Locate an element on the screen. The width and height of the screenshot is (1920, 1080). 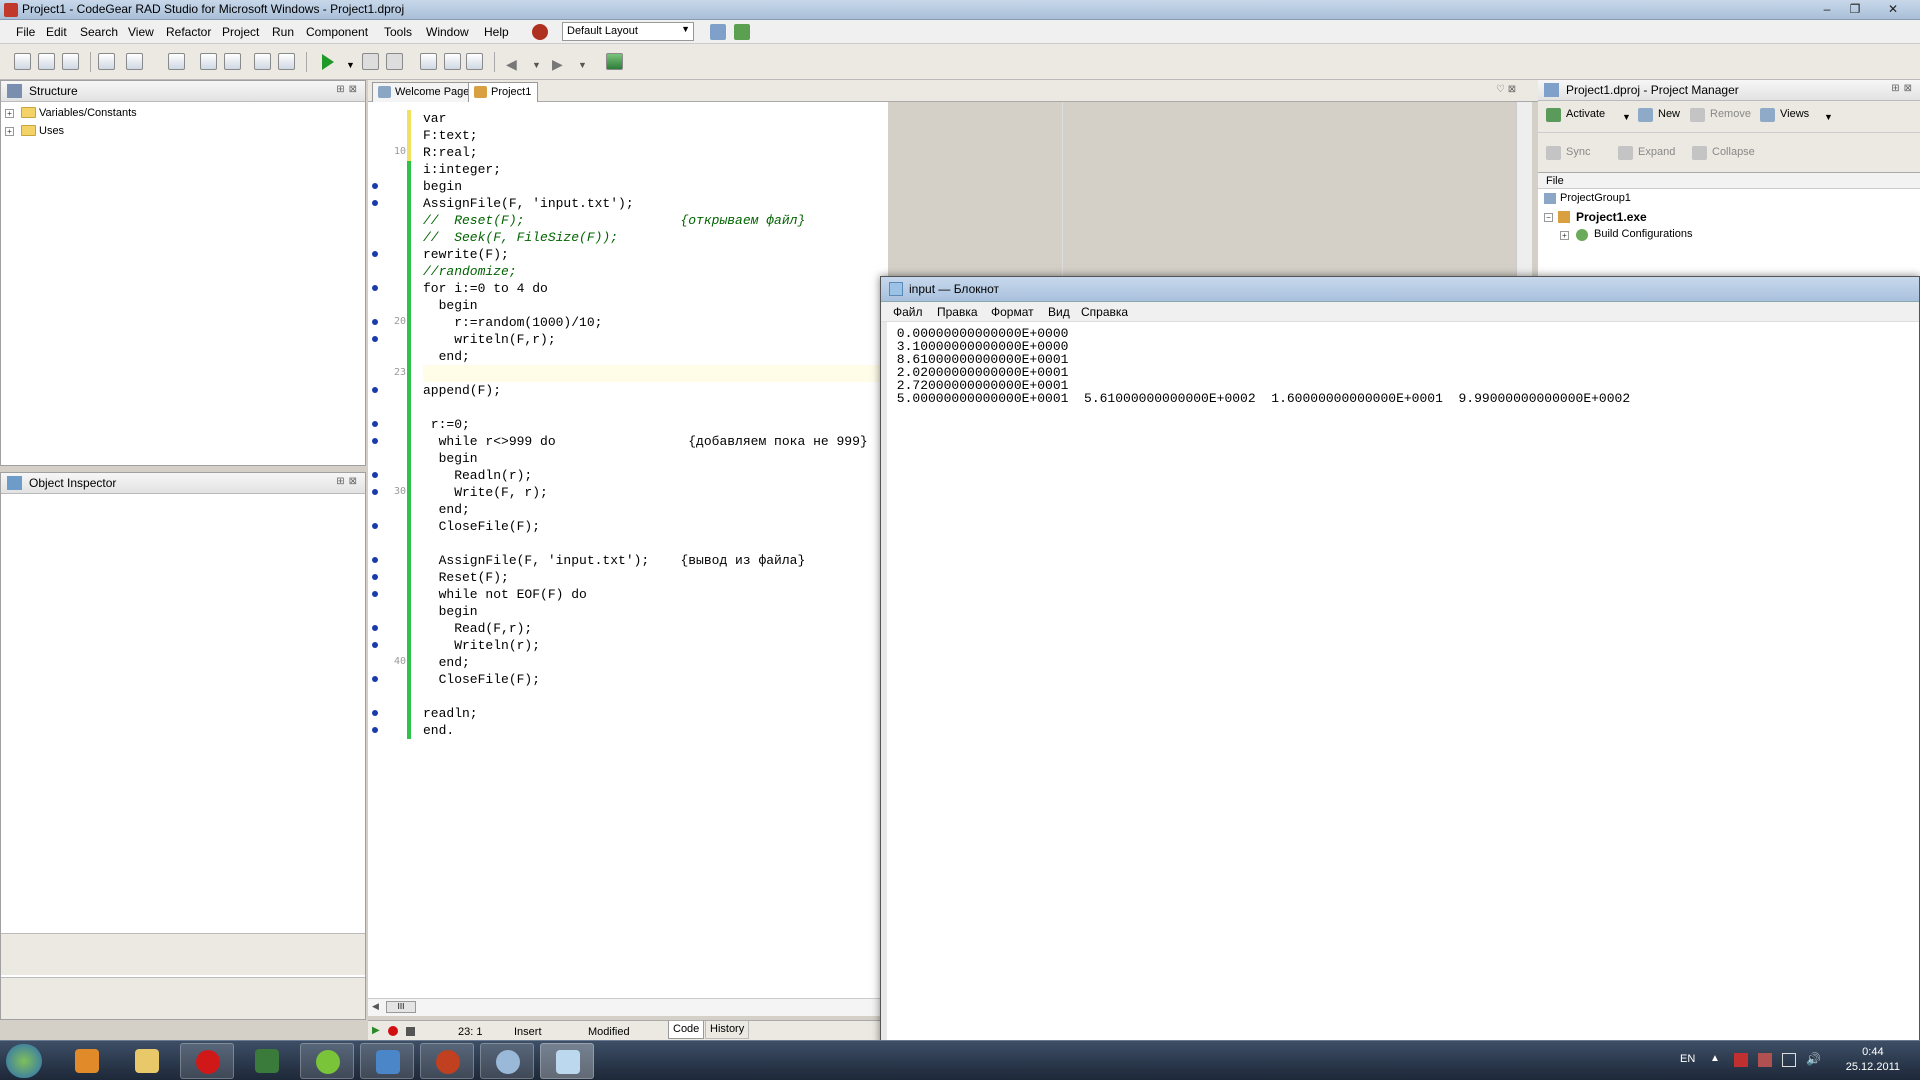
tray-expand-icon: ▲ is located at coordinates (1715, 1058).